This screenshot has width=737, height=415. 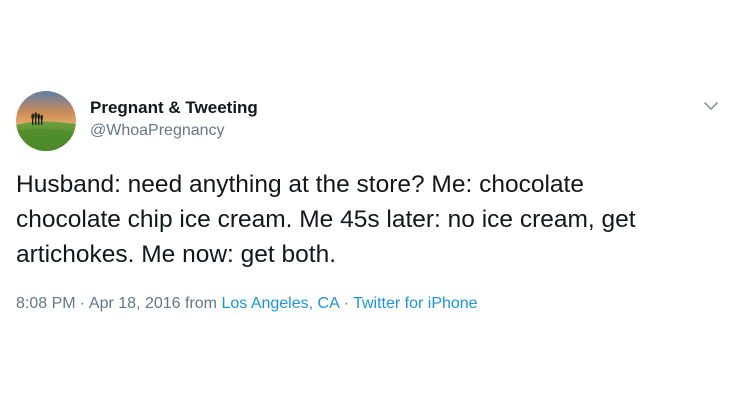 I want to click on tweet-text-line: artichokes. Me now: get both., so click(x=176, y=254).